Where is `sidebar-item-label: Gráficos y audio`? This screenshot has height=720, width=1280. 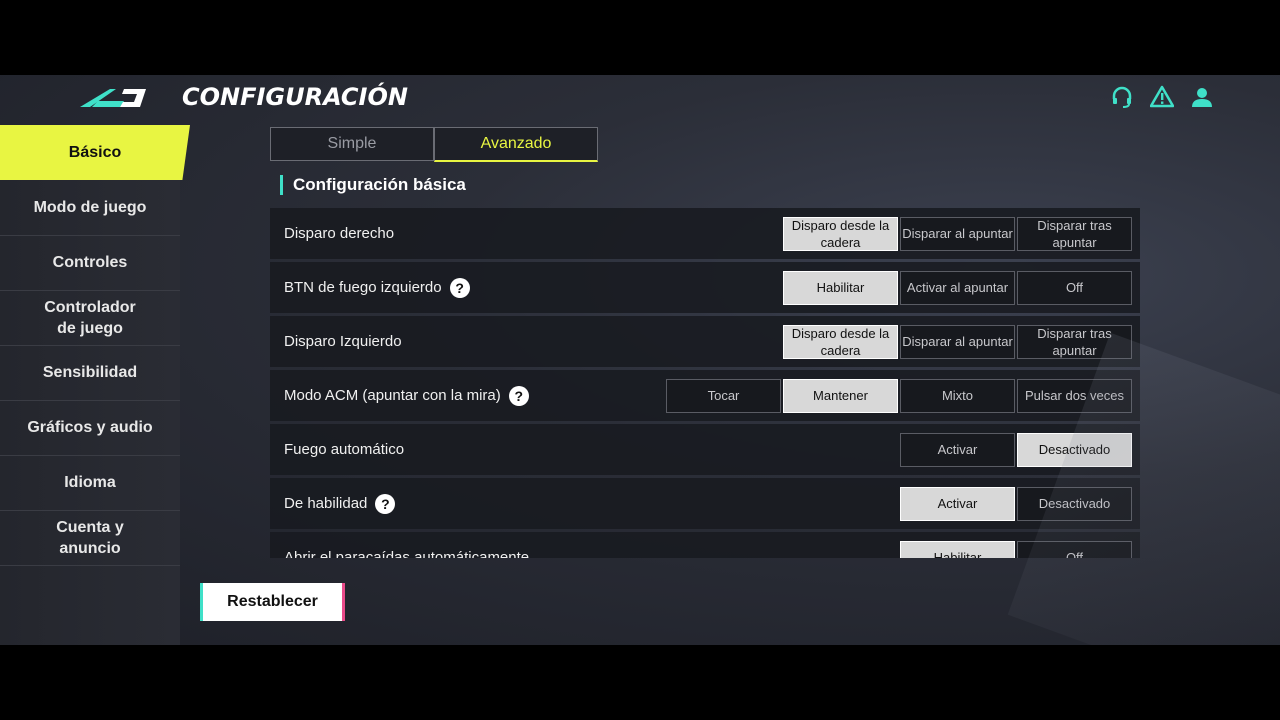
sidebar-item-label: Gráficos y audio is located at coordinates (90, 427).